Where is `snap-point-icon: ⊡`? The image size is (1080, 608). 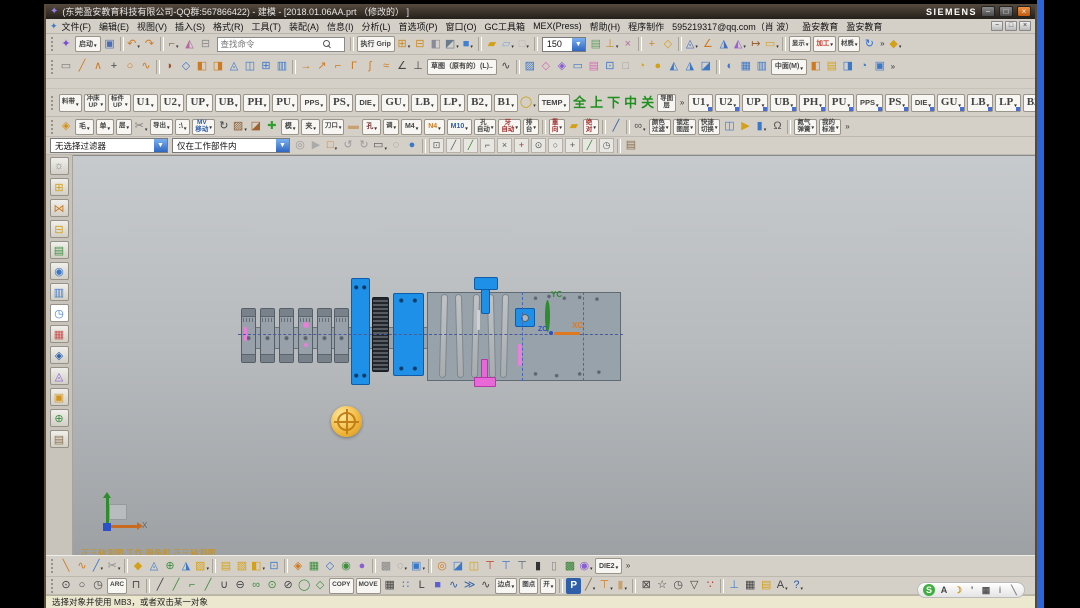 snap-point-icon: ⊡ is located at coordinates (436, 145).